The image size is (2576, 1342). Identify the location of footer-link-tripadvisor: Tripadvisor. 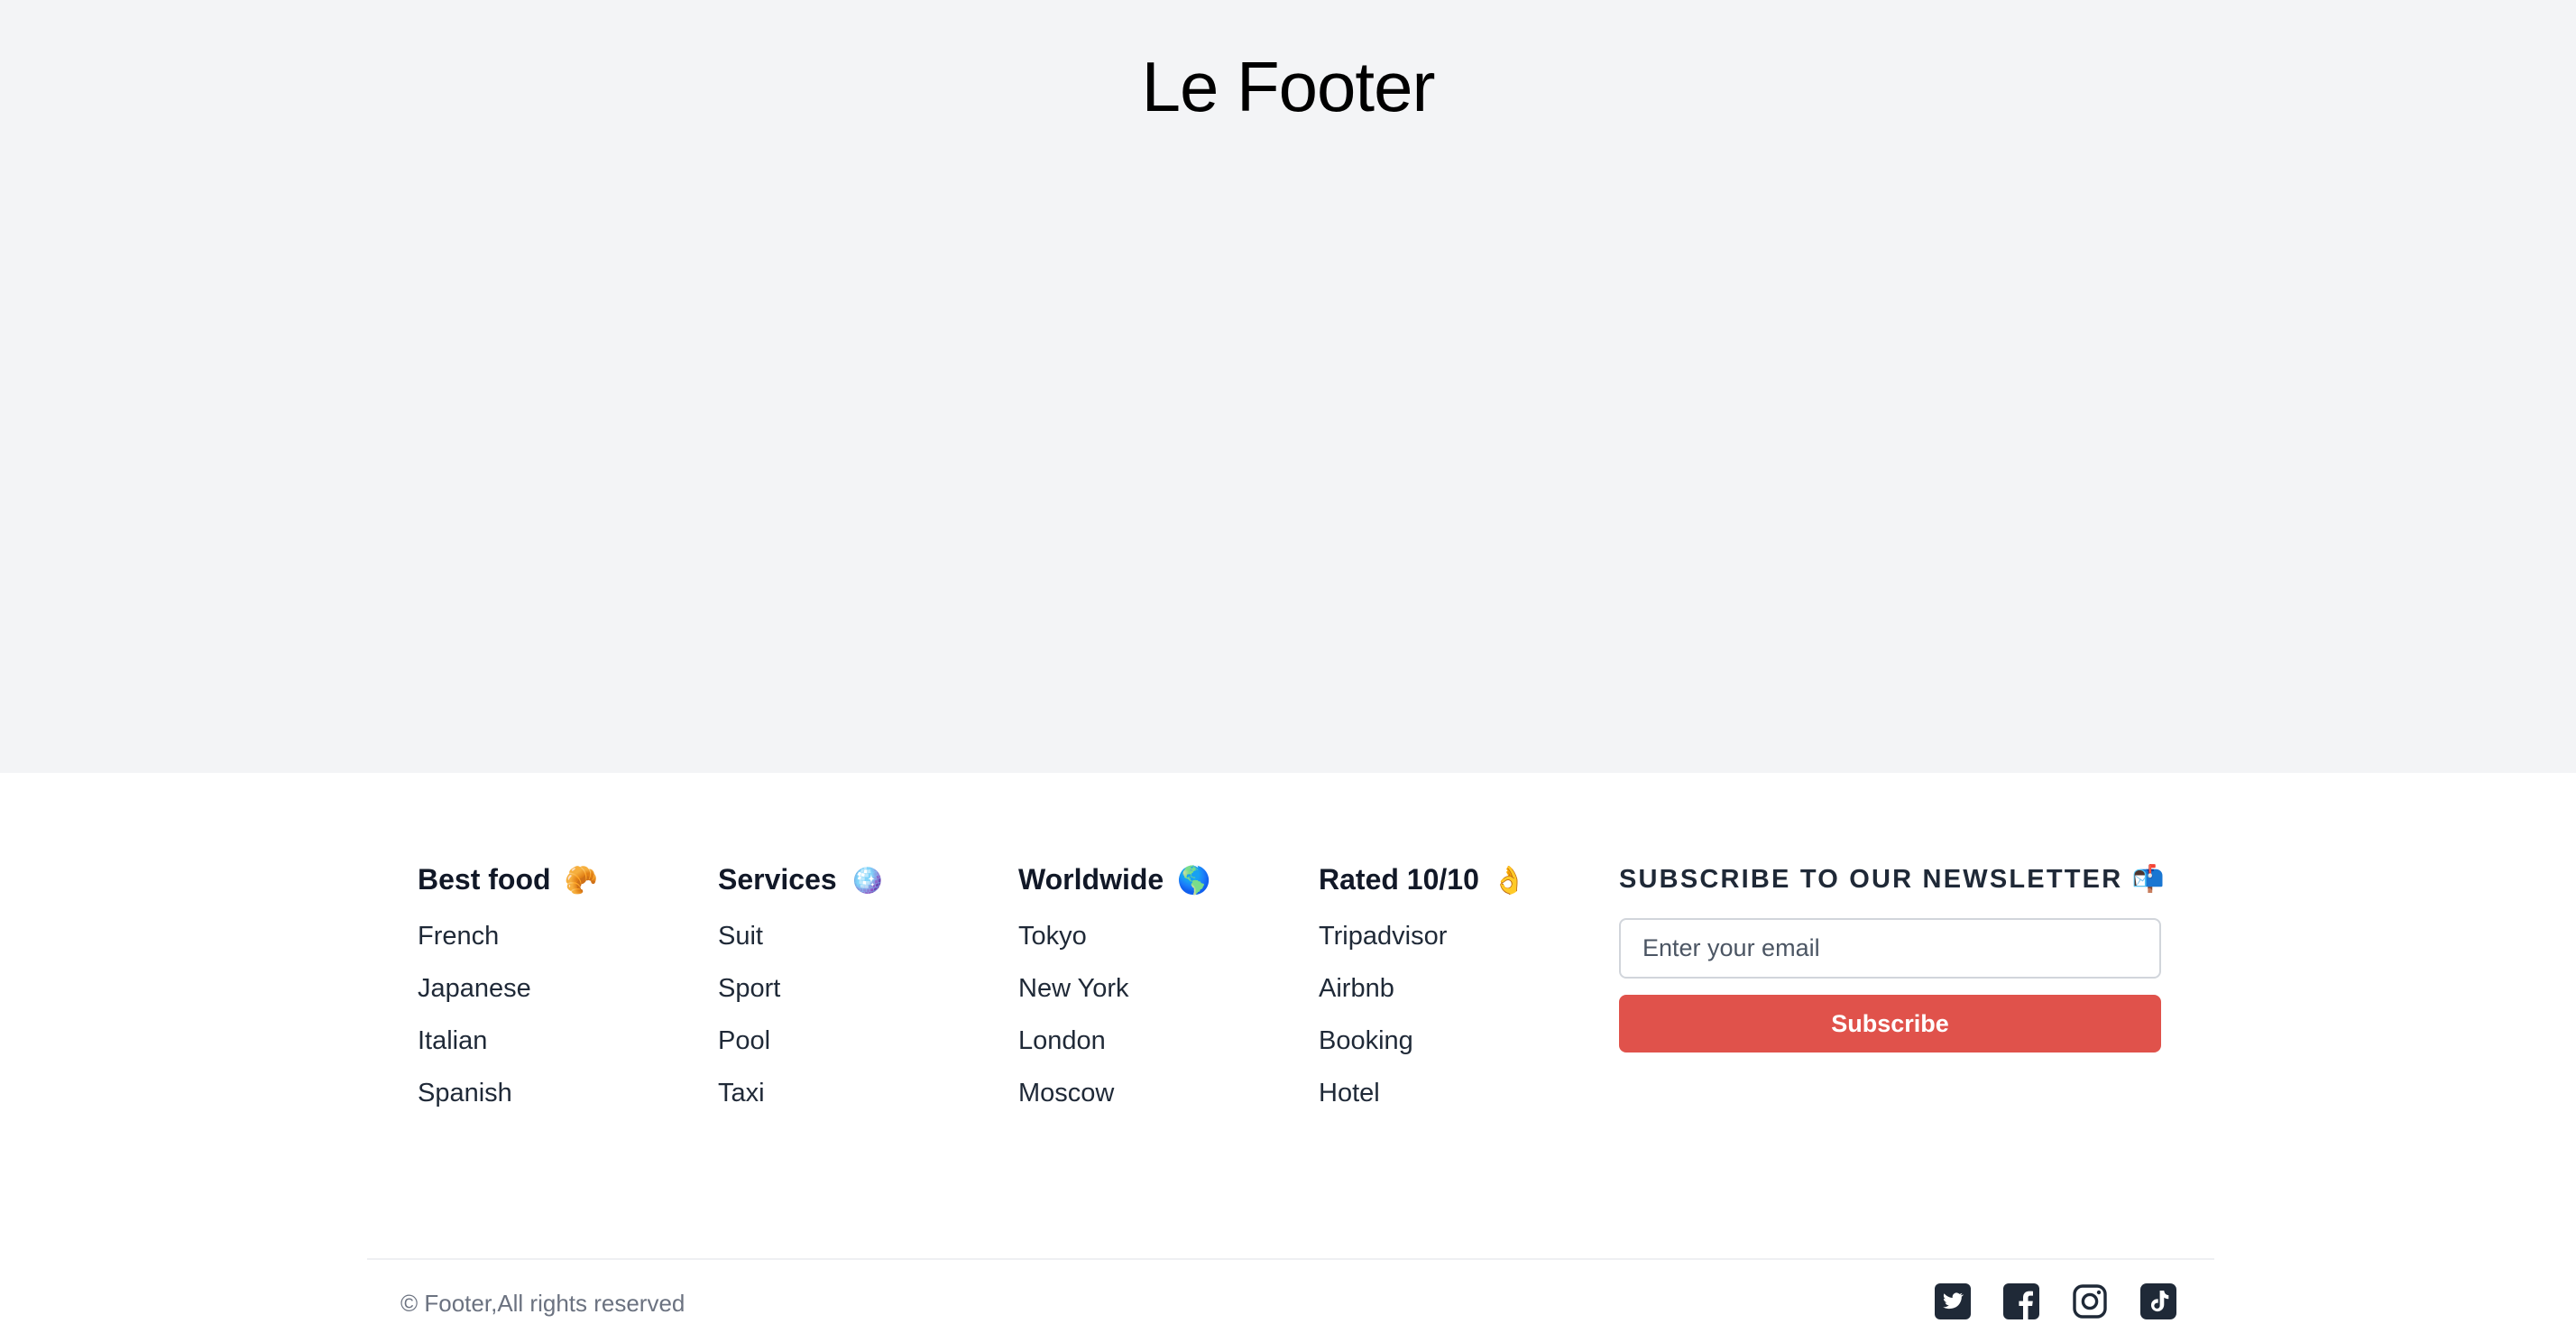
(1422, 945).